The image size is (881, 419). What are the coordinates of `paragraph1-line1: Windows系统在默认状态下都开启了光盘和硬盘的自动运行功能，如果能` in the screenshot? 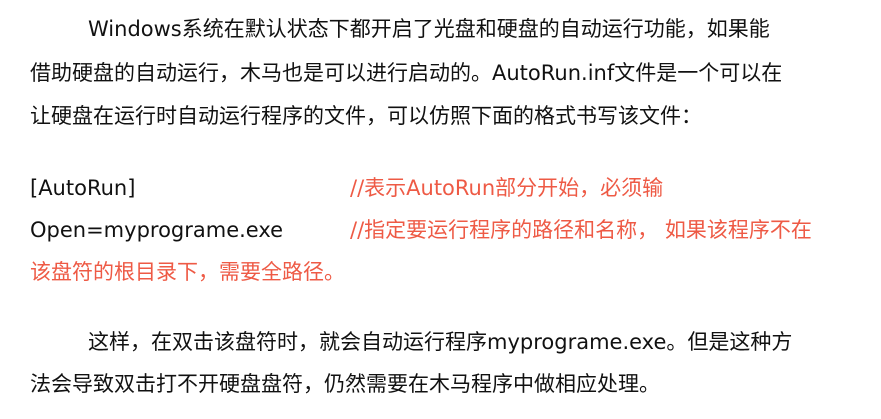 It's located at (429, 29).